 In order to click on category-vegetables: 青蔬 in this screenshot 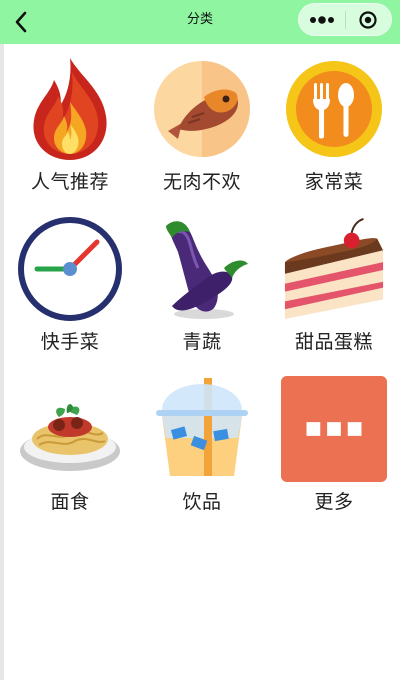, I will do `click(202, 284)`.